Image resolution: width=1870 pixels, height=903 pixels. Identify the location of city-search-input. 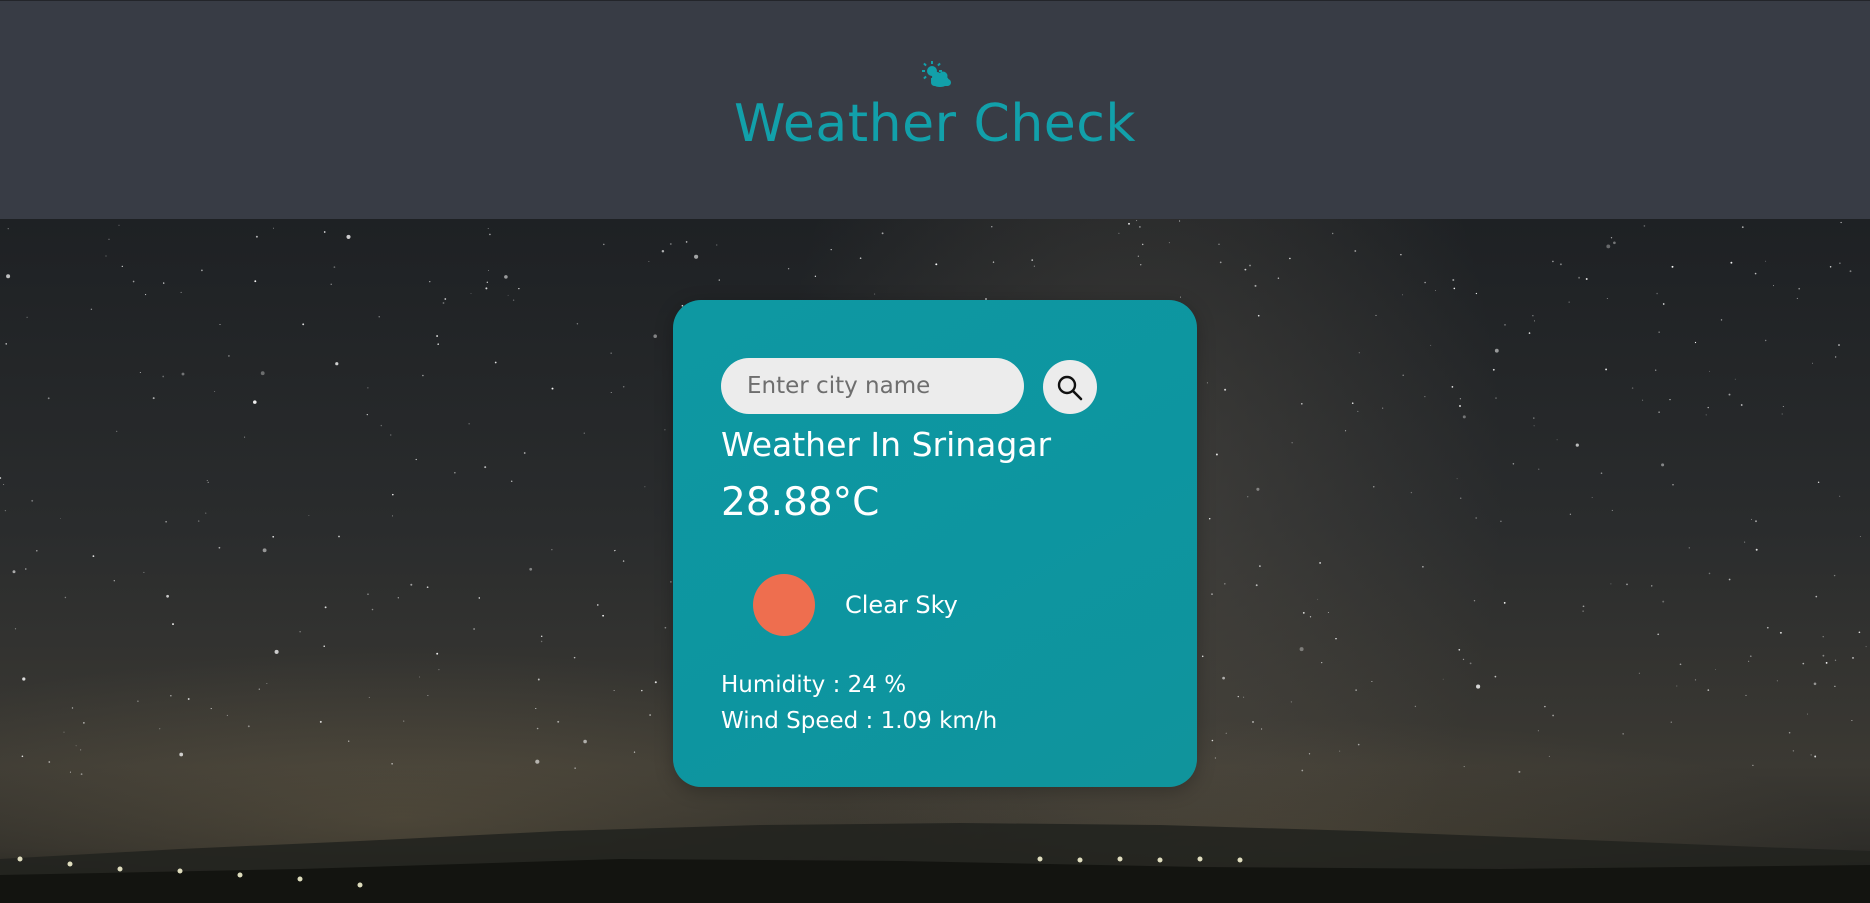
(872, 386).